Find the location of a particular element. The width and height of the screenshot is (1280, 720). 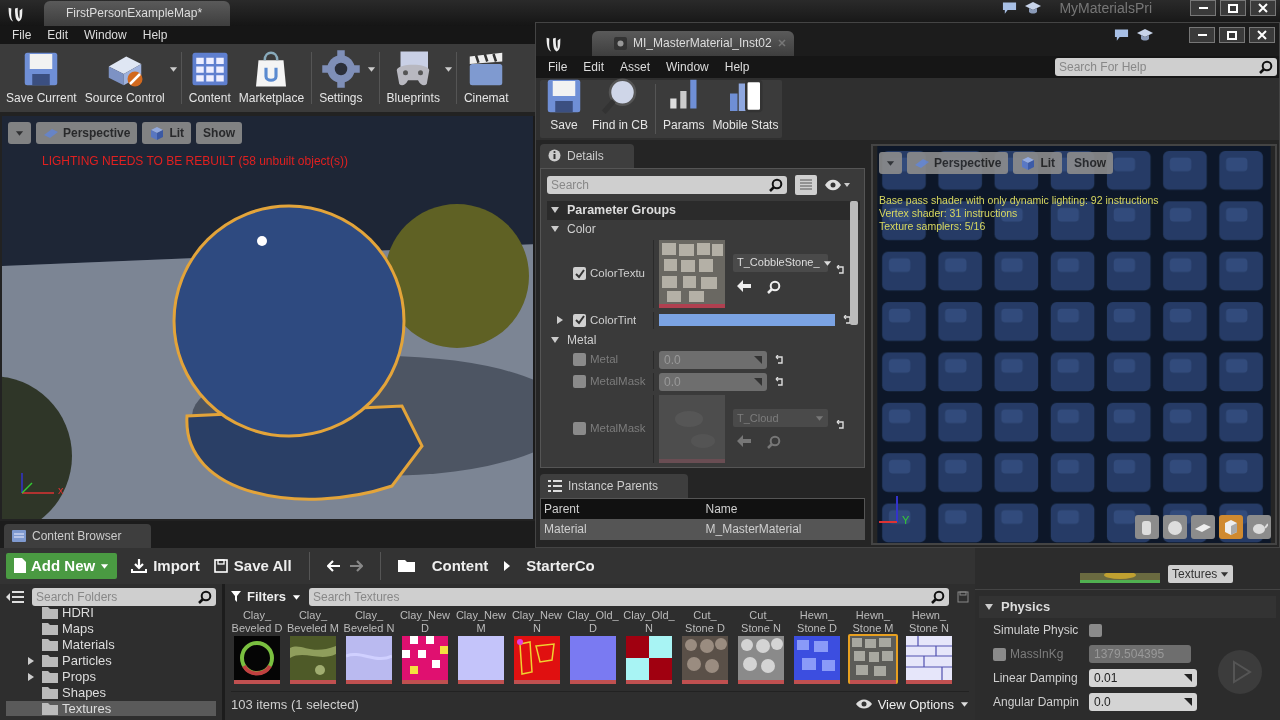

folder-item: HDRI is located at coordinates (111, 612).